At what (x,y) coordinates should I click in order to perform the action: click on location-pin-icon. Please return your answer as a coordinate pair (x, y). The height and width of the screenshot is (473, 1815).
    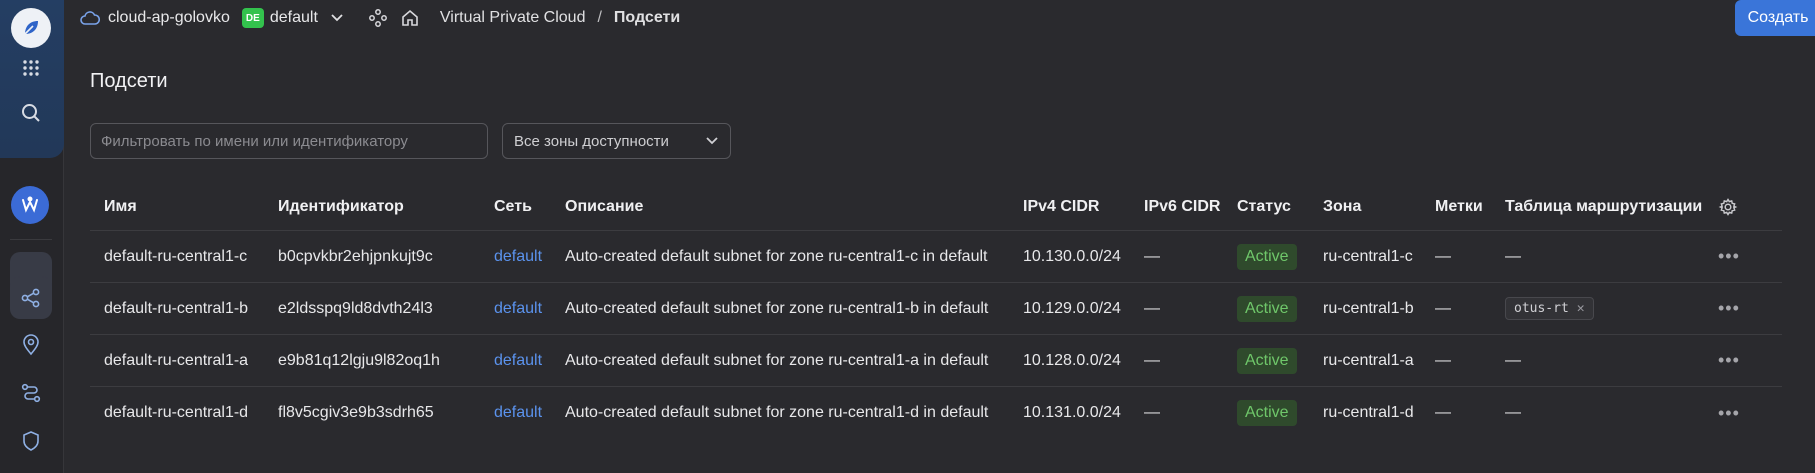
    Looking at the image, I should click on (31, 345).